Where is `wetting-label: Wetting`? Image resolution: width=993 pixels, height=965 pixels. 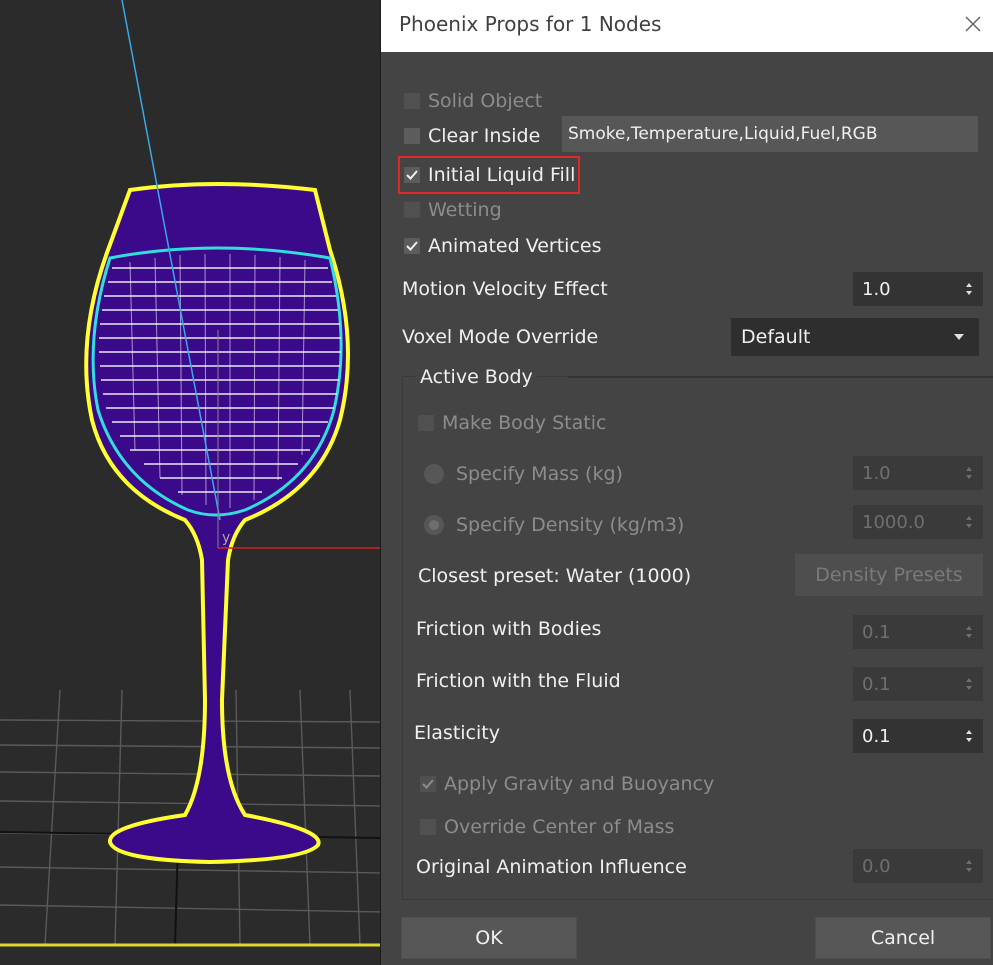 wetting-label: Wetting is located at coordinates (465, 210).